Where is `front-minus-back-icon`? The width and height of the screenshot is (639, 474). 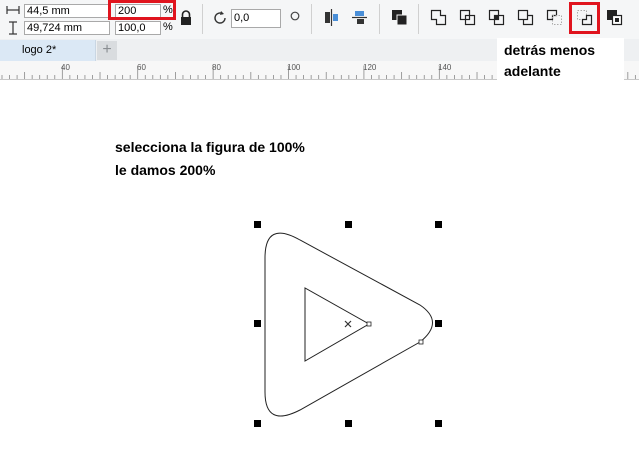
front-minus-back-icon is located at coordinates (554, 17).